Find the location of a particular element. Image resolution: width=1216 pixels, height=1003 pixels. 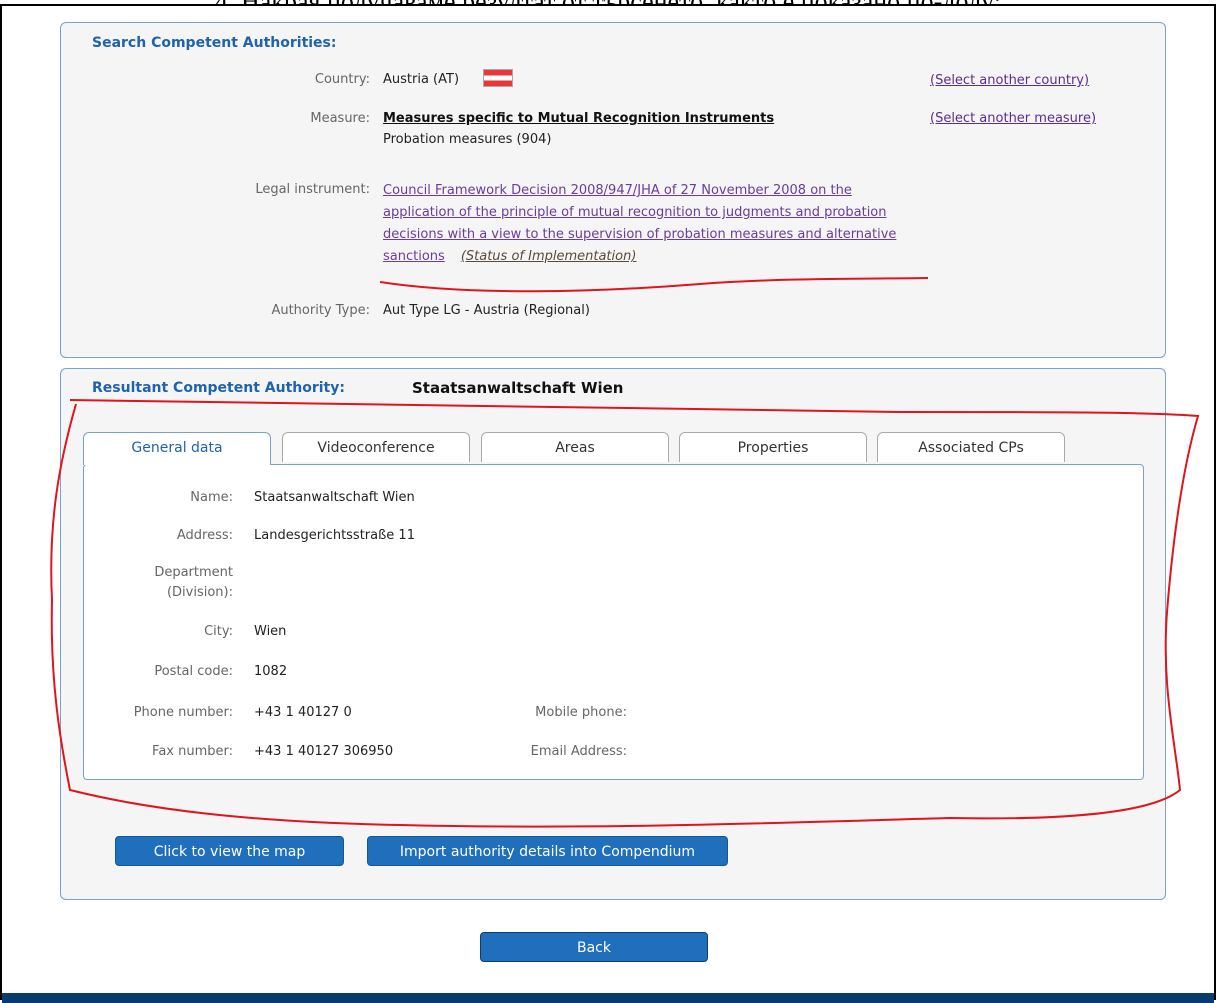

tab-associated-cps: Associated CPs is located at coordinates (971, 447).